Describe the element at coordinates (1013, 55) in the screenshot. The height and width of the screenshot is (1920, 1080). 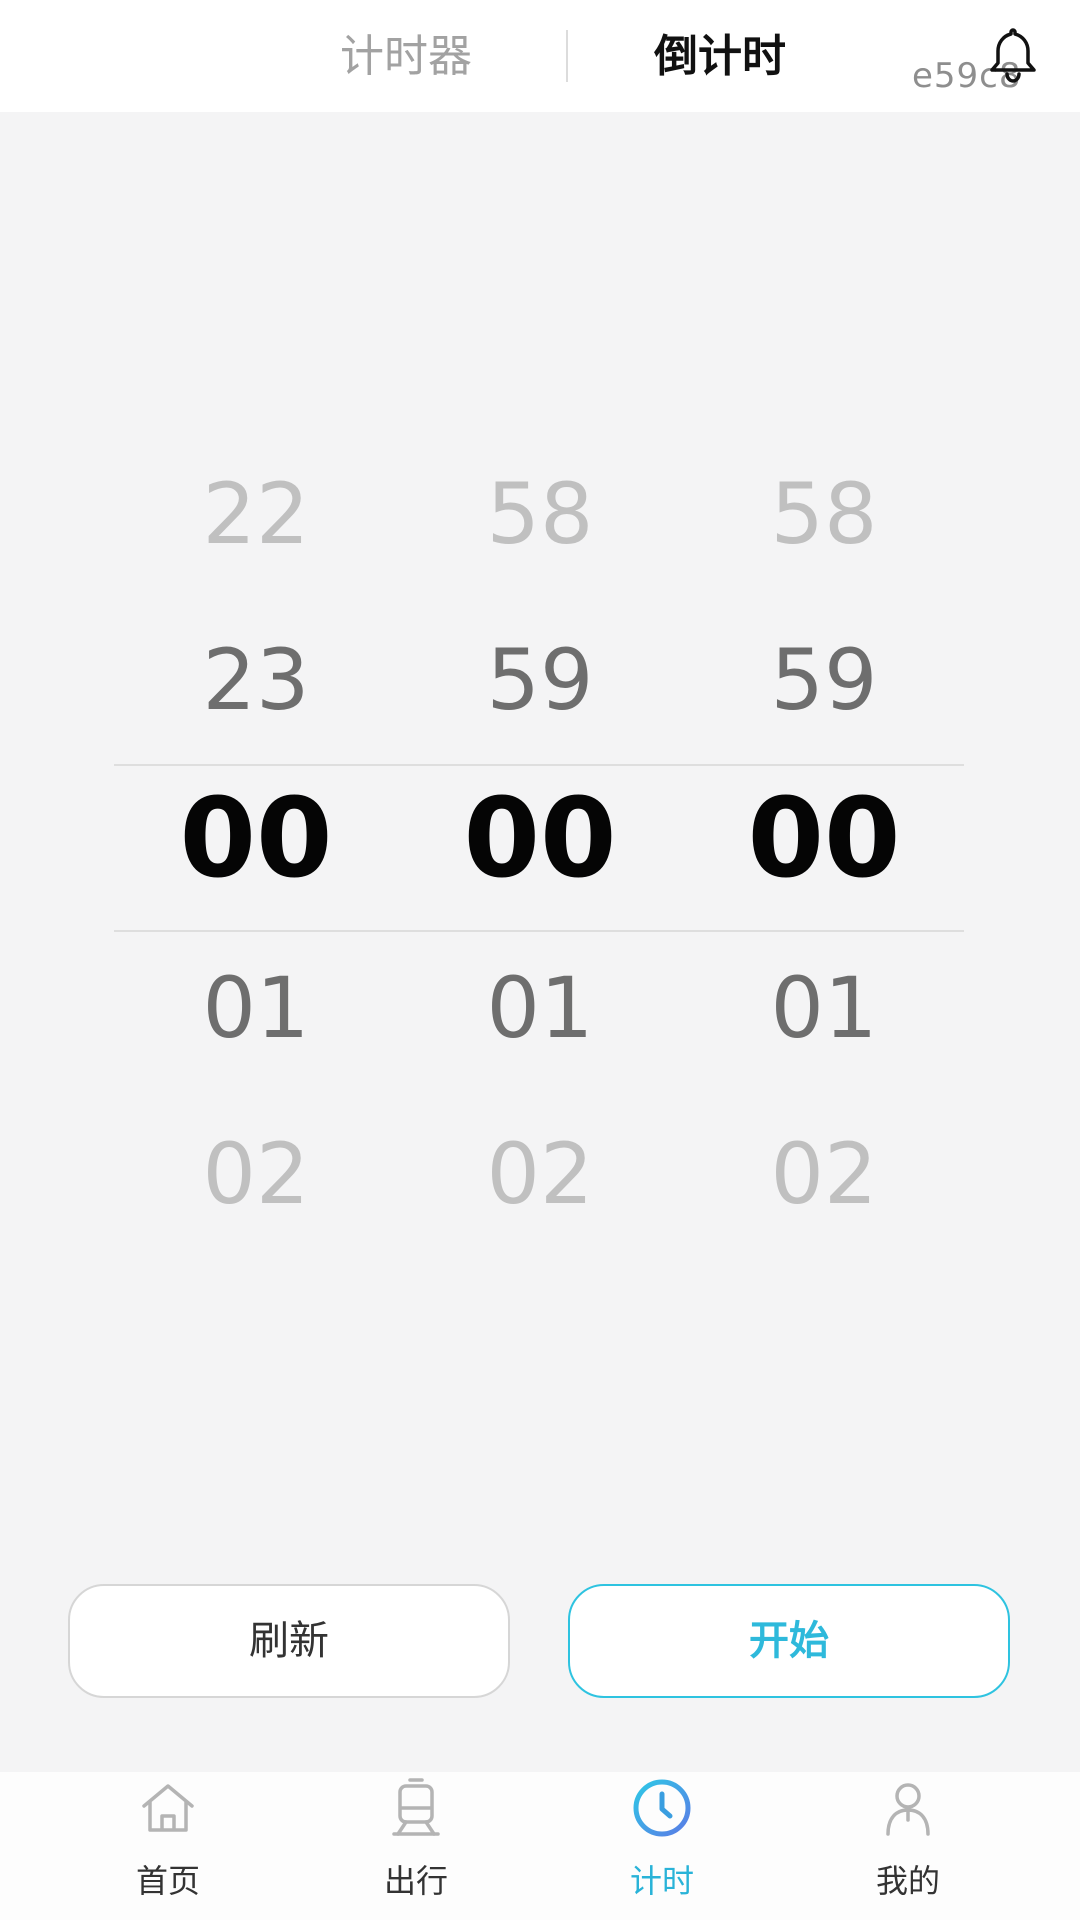
I see `bell-icon` at that location.